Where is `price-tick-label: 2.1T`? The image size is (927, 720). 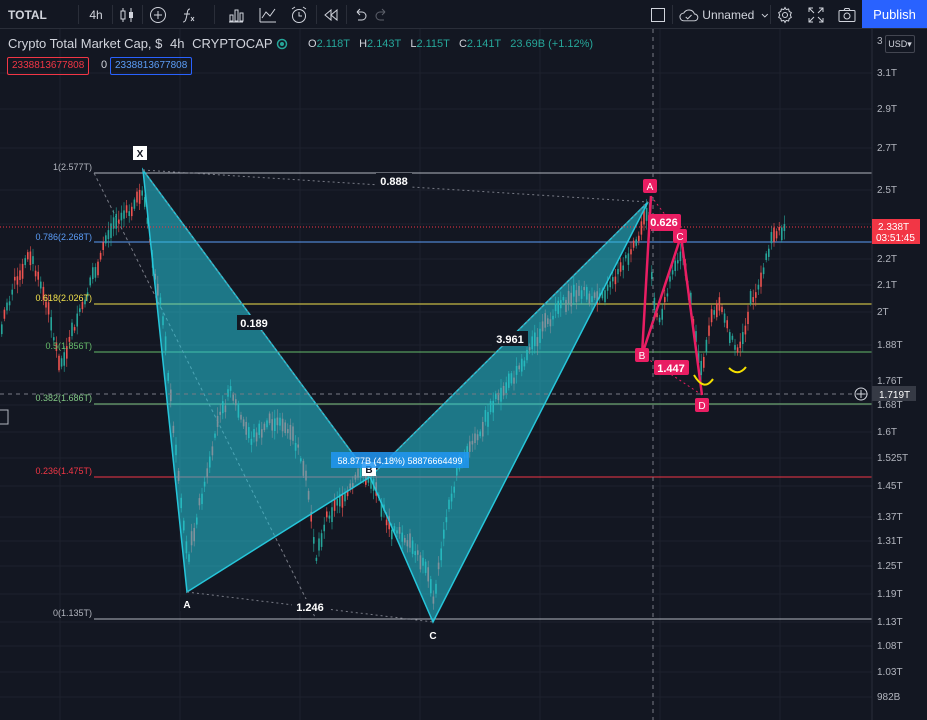
price-tick-label: 2.1T is located at coordinates (887, 285).